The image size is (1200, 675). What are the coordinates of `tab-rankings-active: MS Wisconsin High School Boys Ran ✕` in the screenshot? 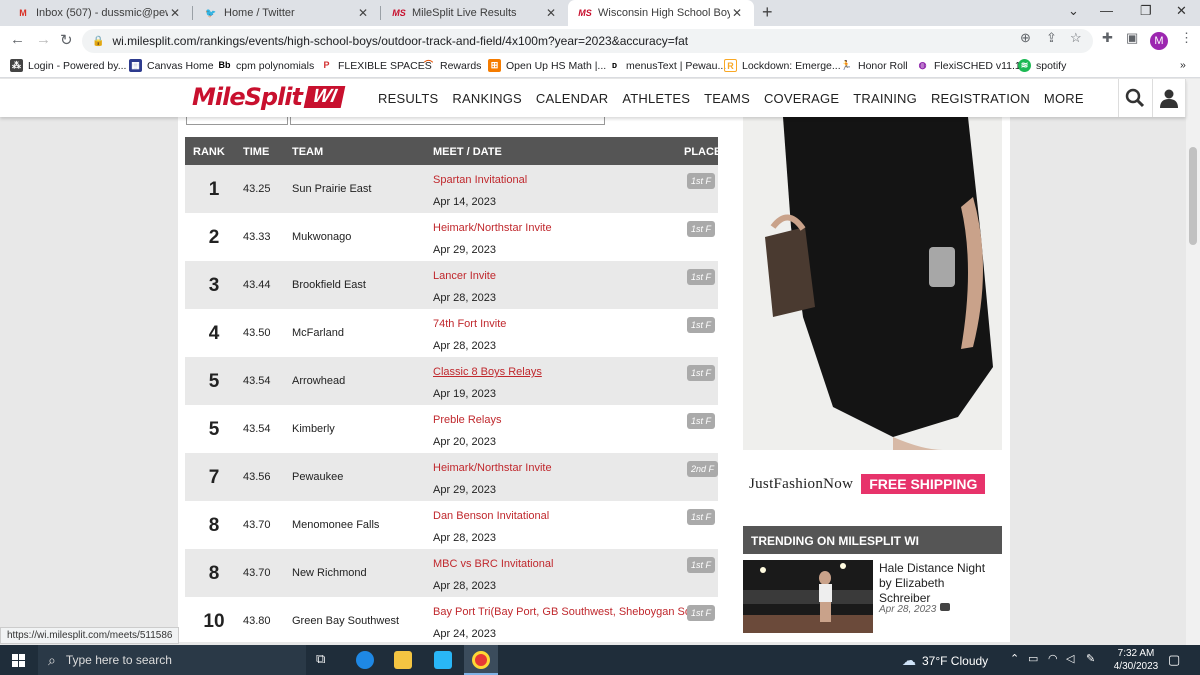 It's located at (661, 13).